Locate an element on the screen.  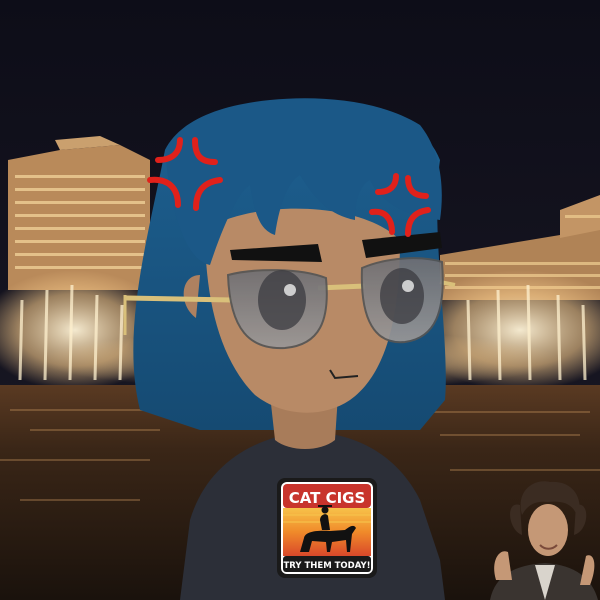
badge-title: CAT CIGS is located at coordinates (327, 498).